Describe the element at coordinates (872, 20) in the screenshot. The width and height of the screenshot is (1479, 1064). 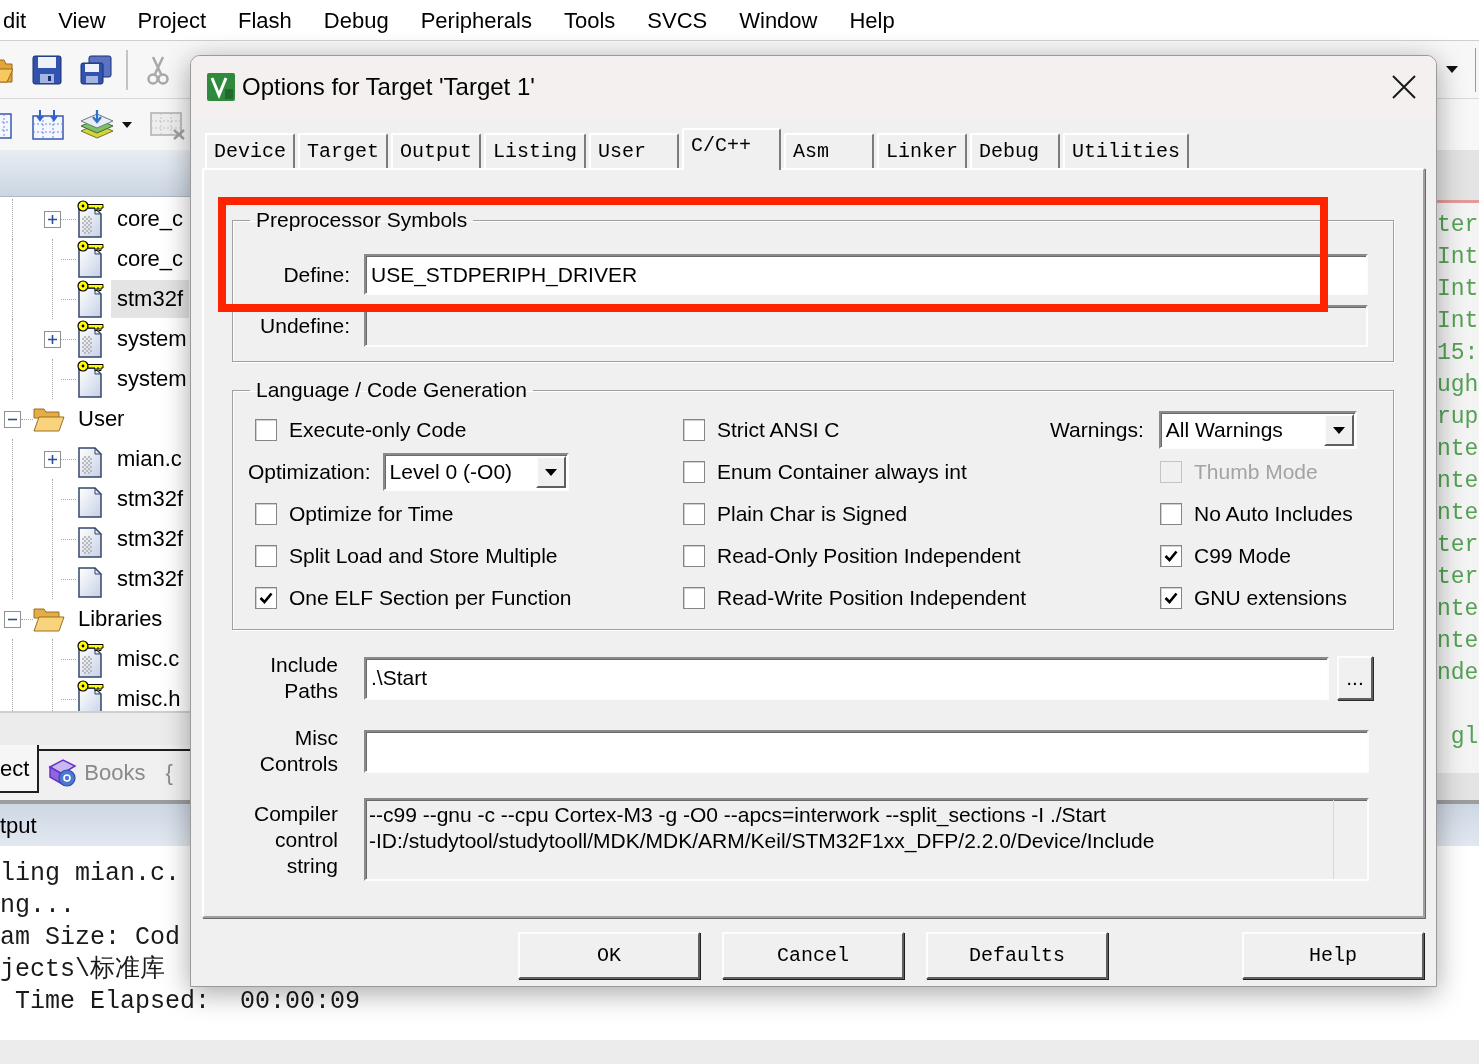
I see `menu-item: Help` at that location.